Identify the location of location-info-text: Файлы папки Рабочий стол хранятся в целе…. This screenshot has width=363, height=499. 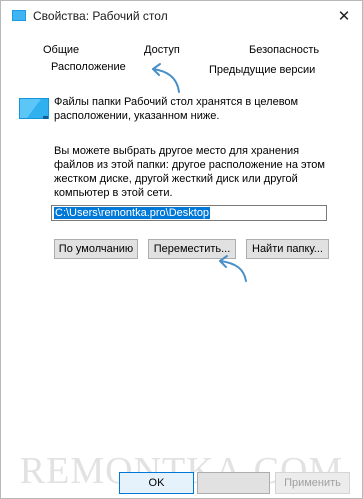
(176, 109).